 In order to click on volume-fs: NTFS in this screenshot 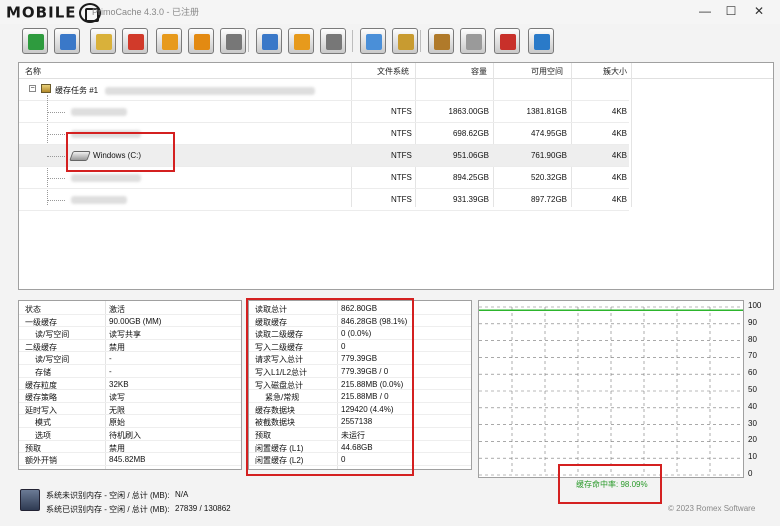, I will do `click(401, 177)`.